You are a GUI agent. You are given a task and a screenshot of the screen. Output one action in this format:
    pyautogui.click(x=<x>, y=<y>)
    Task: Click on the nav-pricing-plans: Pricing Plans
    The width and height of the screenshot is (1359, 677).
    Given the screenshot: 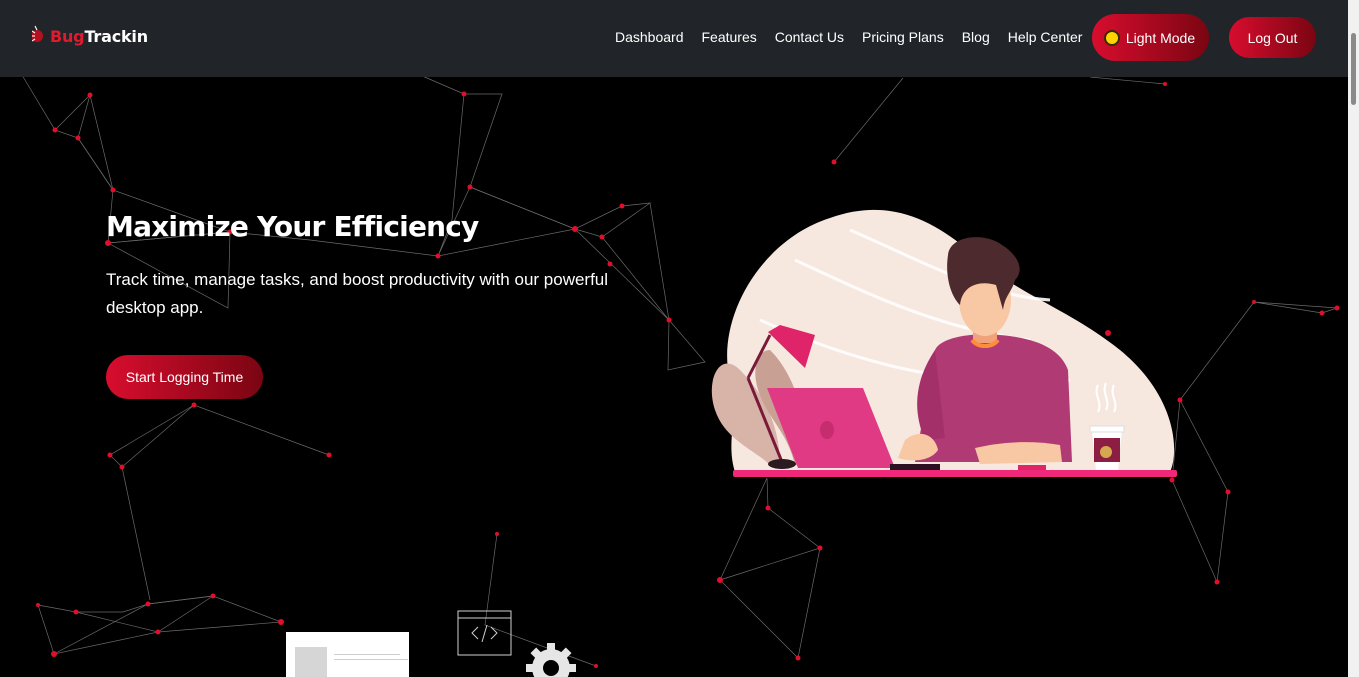 What is the action you would take?
    pyautogui.click(x=903, y=37)
    